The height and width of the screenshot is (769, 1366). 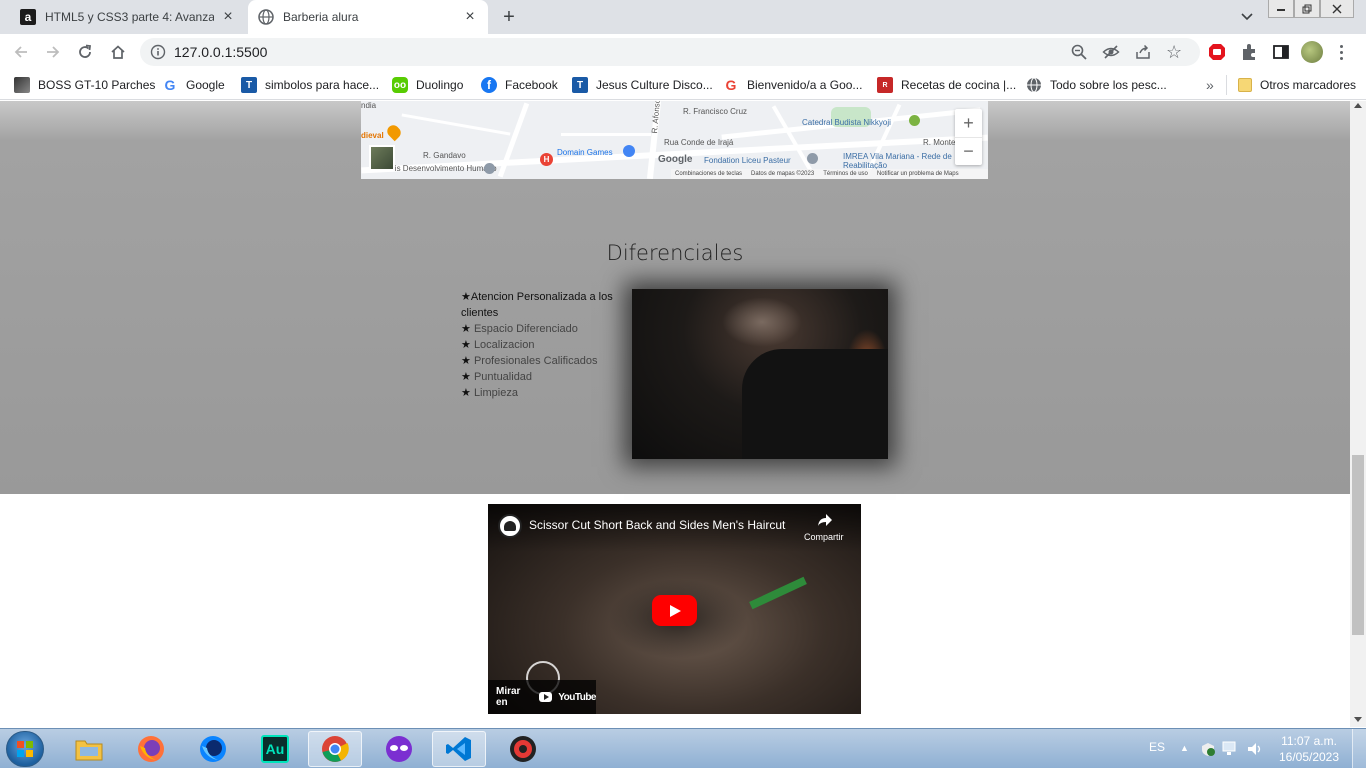 I want to click on youtube-wordmark: YouTube, so click(x=577, y=697).